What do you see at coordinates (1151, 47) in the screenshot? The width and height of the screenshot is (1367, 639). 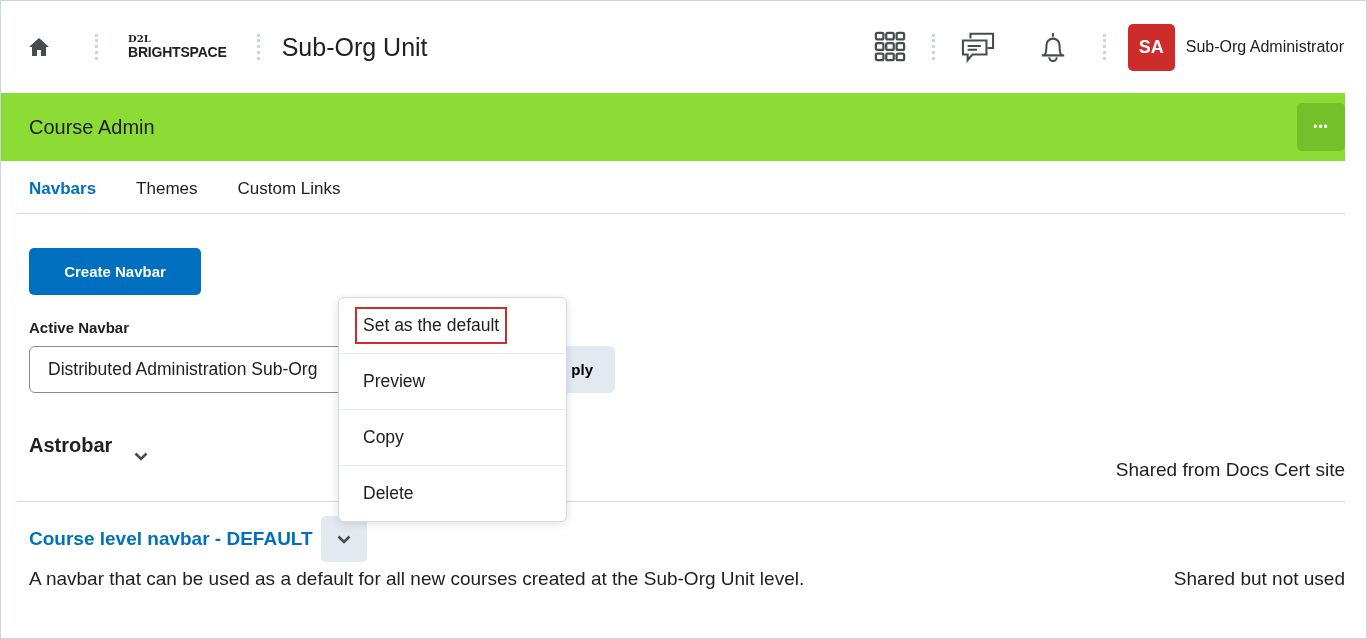 I see `avatar: SA` at bounding box center [1151, 47].